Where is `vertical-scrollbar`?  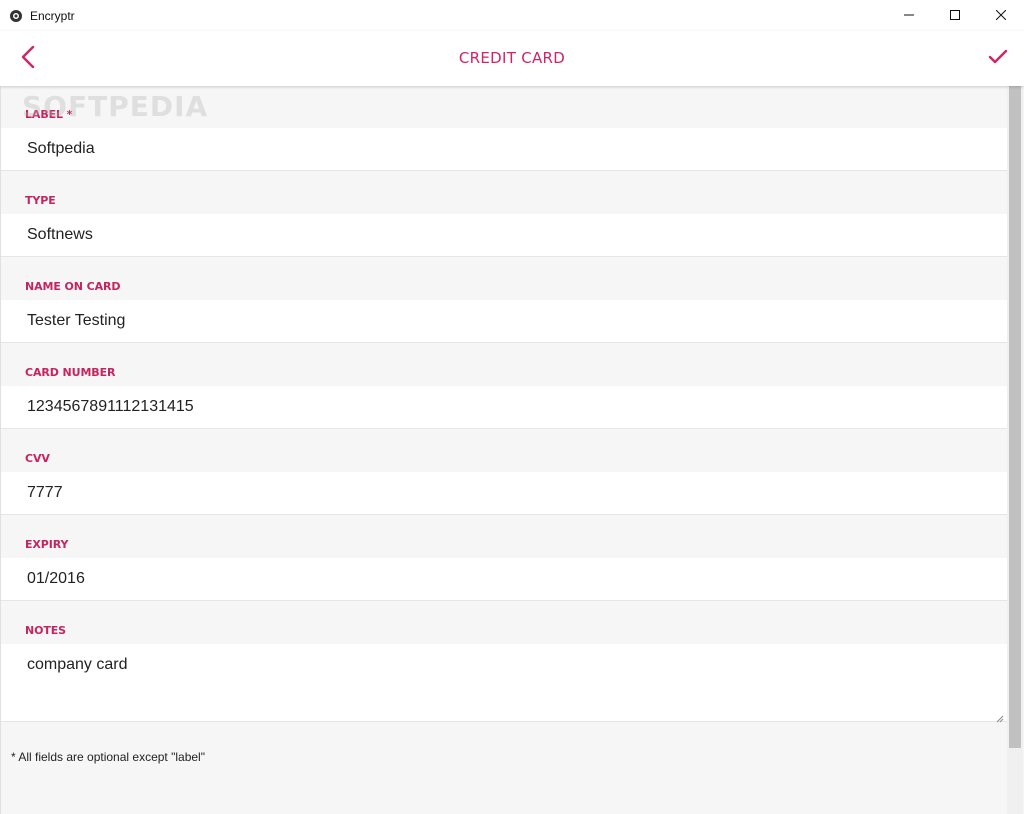
vertical-scrollbar is located at coordinates (1015, 450).